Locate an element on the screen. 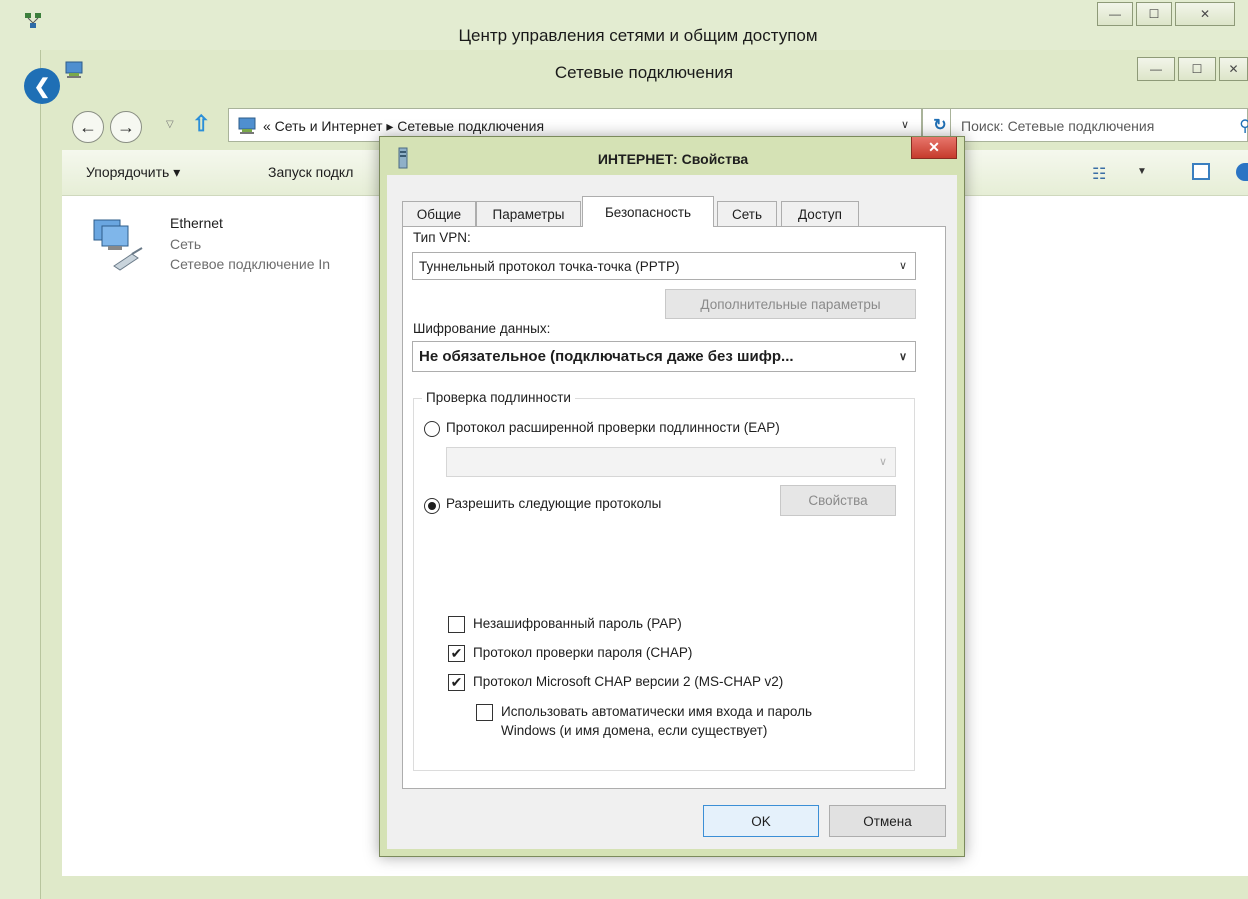 The height and width of the screenshot is (899, 1248). authentication-group-title: Проверка подлинности is located at coordinates (498, 397).